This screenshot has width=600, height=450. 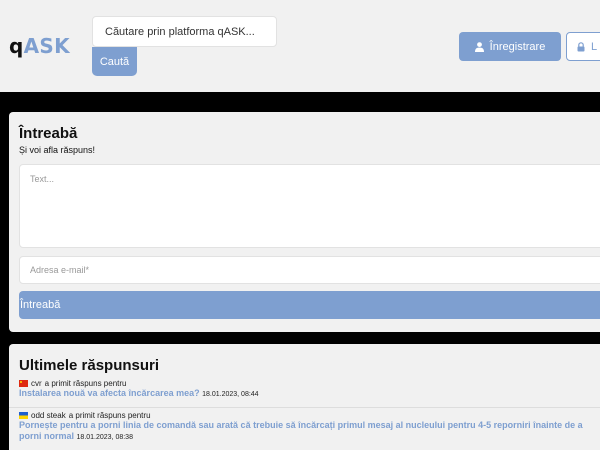 What do you see at coordinates (89, 365) in the screenshot?
I see `answers-title: Ultimele răspunsuri` at bounding box center [89, 365].